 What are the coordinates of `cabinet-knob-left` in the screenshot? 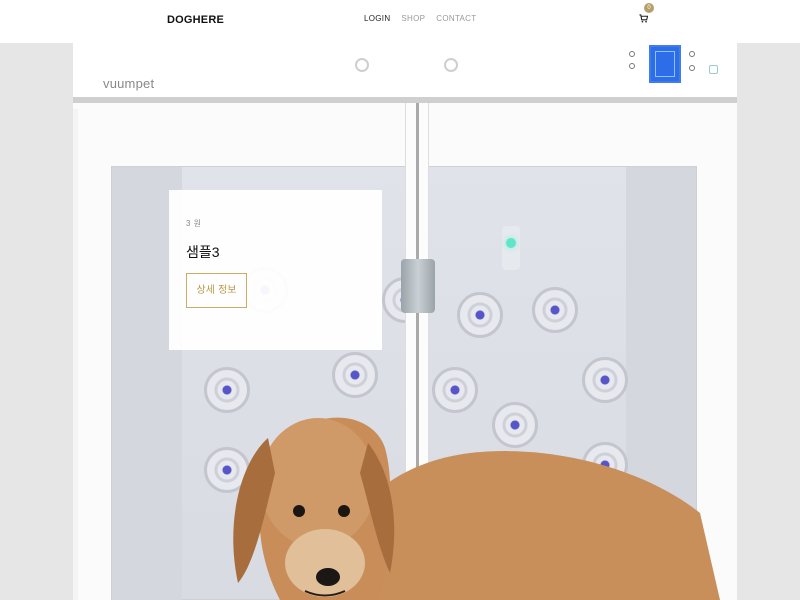 It's located at (362, 65).